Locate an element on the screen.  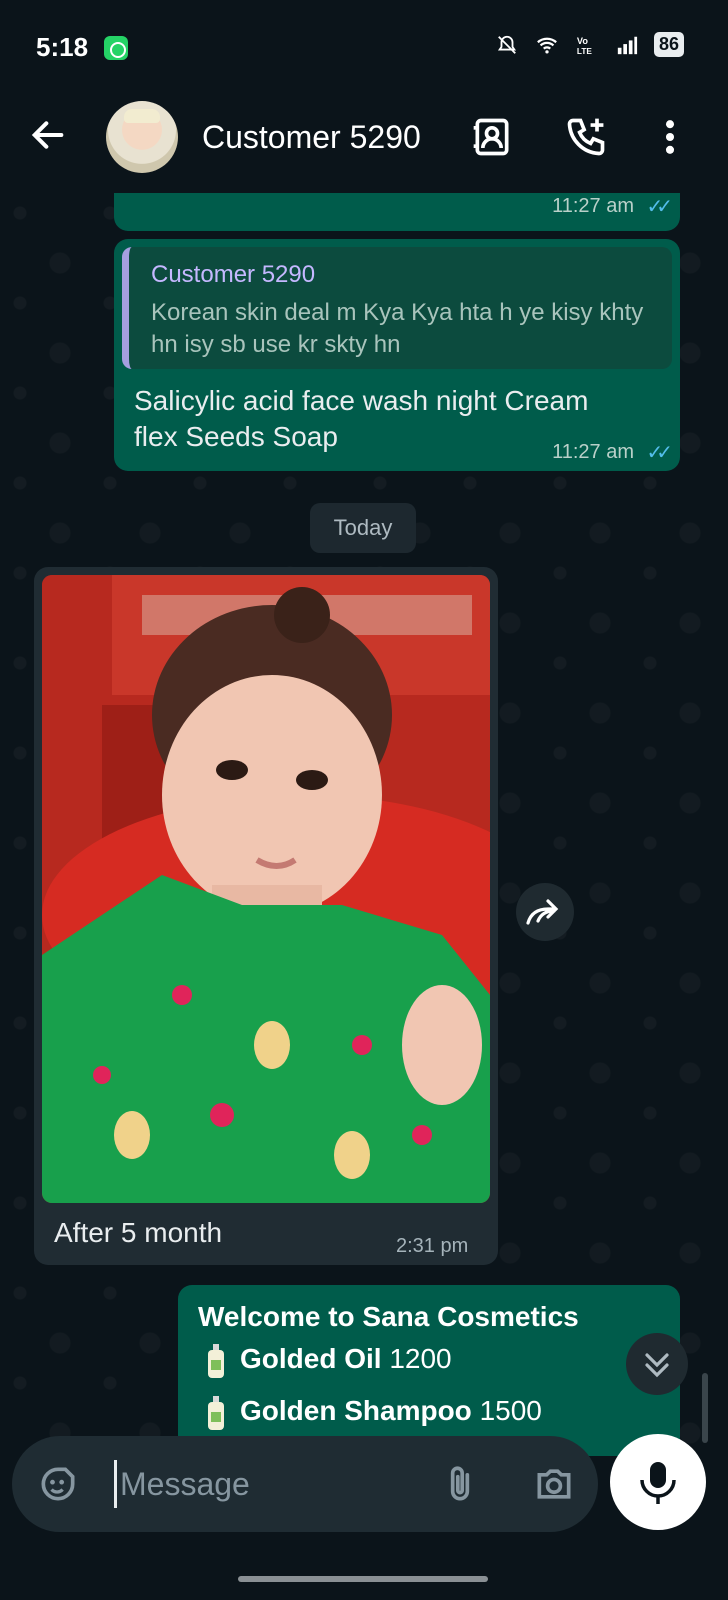
battery-level: 86 is located at coordinates (668, 44).